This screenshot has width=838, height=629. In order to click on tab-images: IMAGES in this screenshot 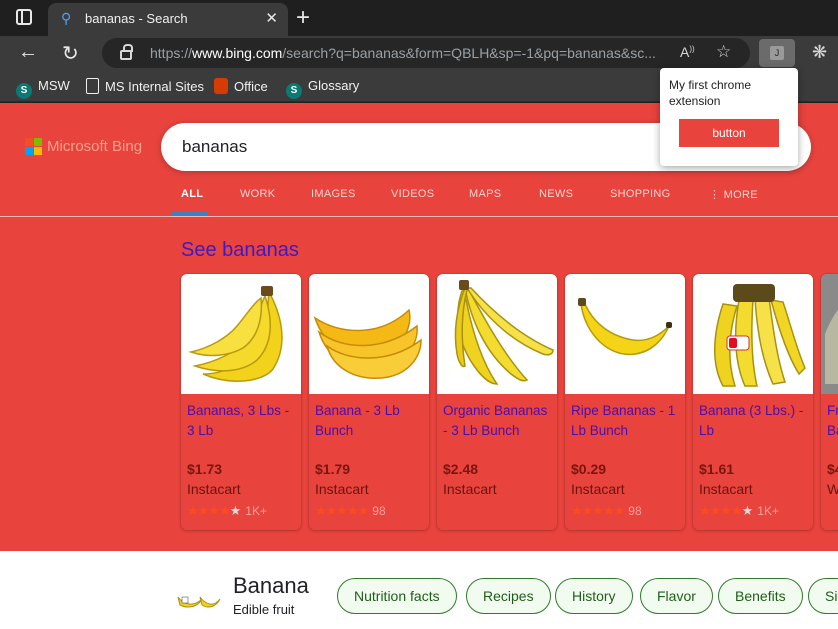, I will do `click(333, 194)`.